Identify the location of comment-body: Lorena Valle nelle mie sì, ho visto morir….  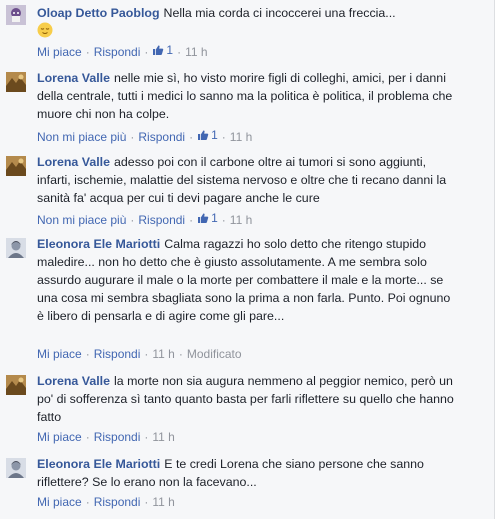
(247, 96).